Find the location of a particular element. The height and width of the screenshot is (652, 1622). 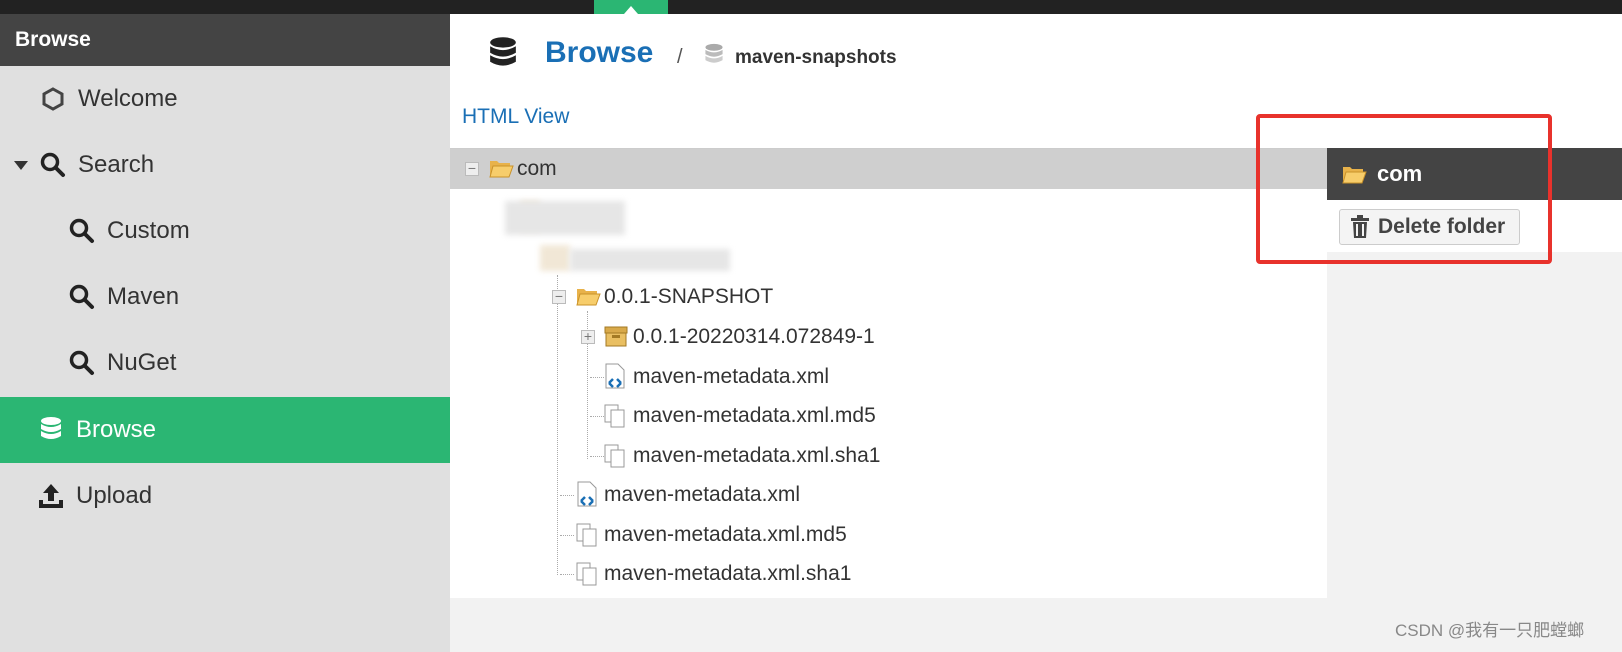

sidebar-item-label: Upload is located at coordinates (114, 495).